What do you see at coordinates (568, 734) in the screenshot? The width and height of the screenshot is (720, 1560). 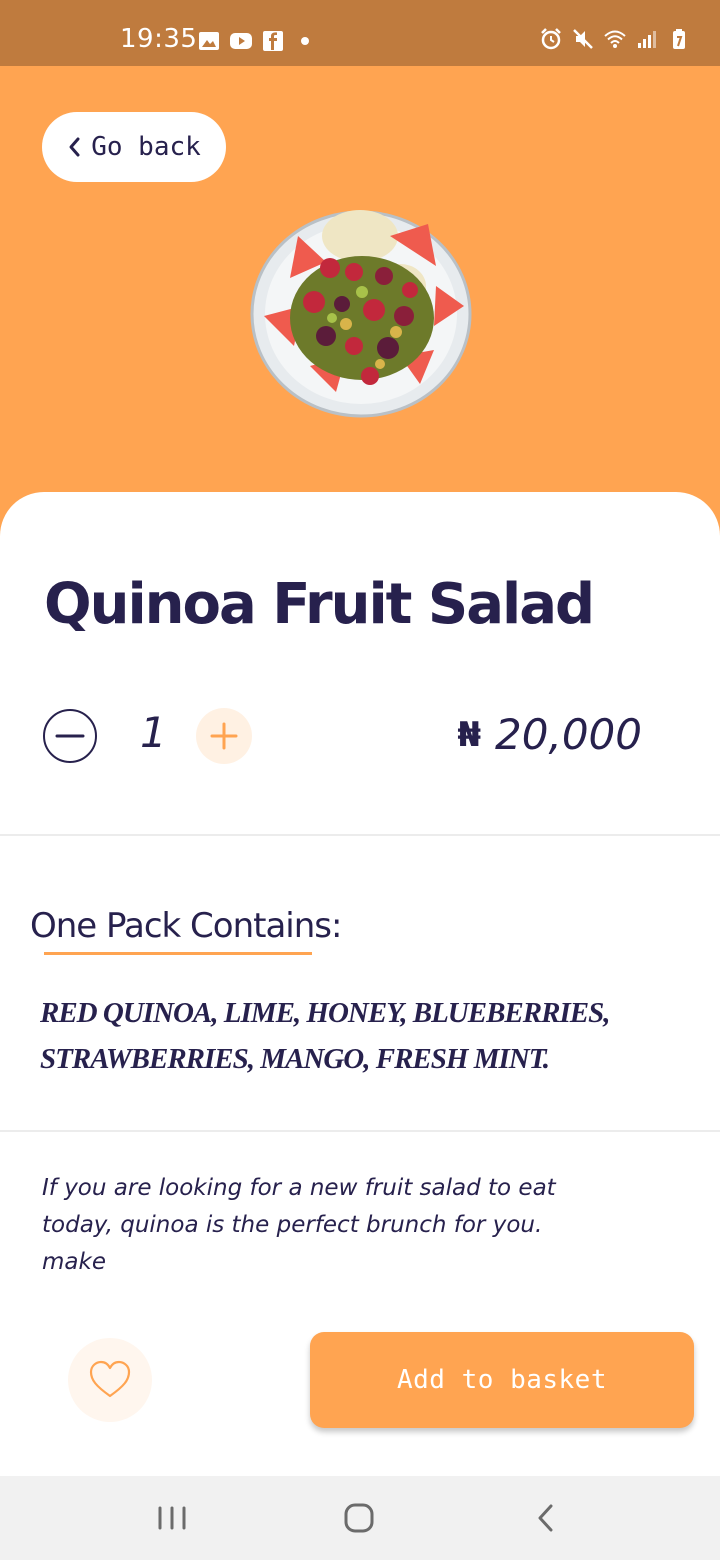 I see `price-value: 20,000` at bounding box center [568, 734].